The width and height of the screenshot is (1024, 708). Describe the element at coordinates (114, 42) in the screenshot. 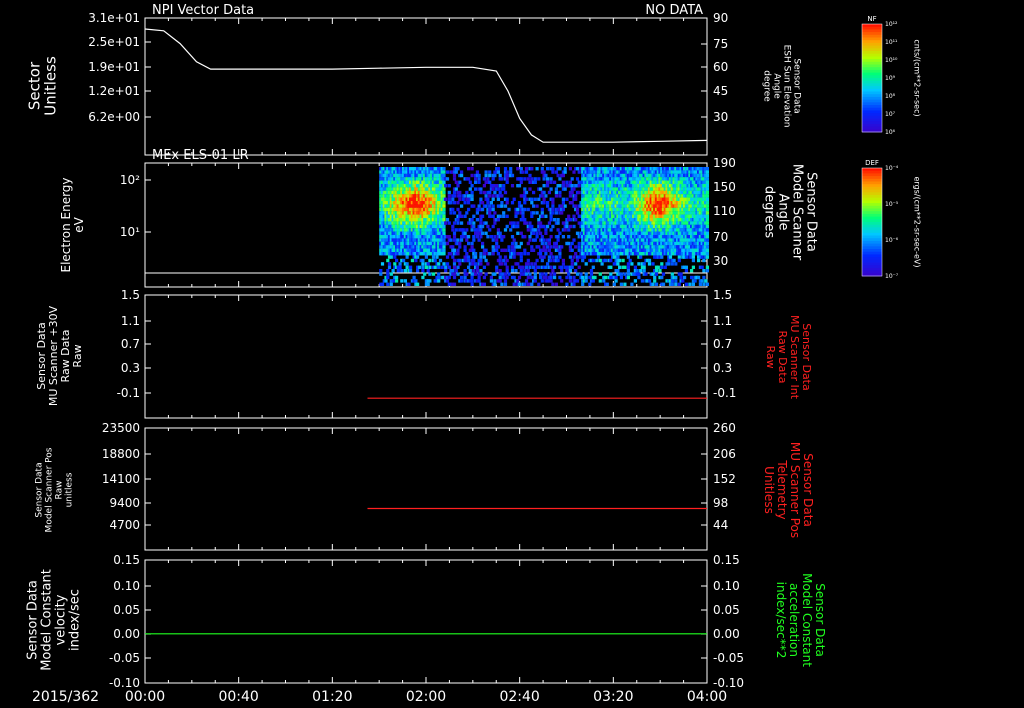

I see `left-tick-label: 2.5e+01` at that location.